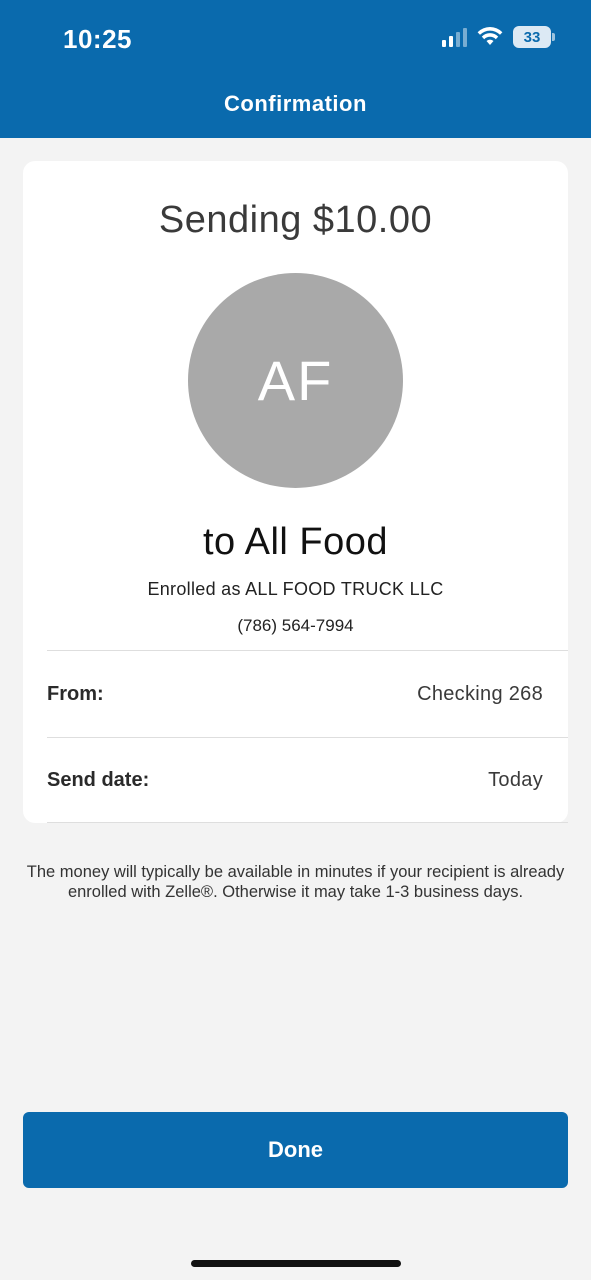 The image size is (591, 1280). Describe the element at coordinates (295, 542) in the screenshot. I see `recipient-name: to All Food` at that location.